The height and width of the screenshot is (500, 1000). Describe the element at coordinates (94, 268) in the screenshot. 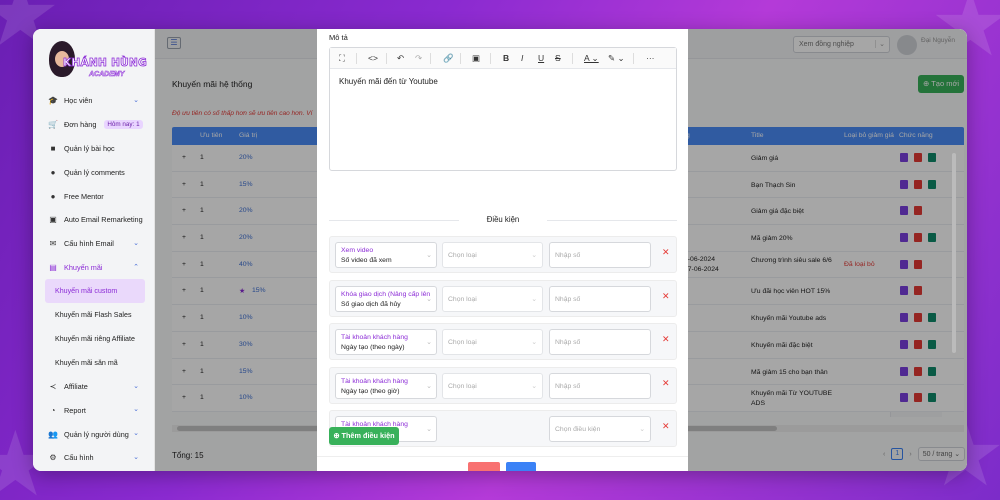

I see `sidebar-item-khuyen-mai: ▤ Khuyến mãi ⌃` at that location.